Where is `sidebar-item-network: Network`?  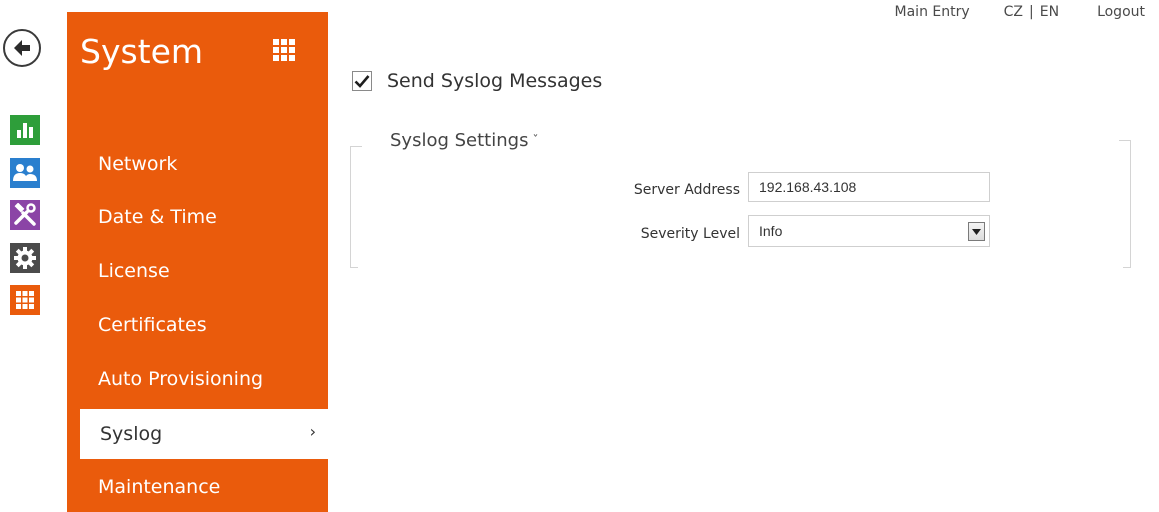 sidebar-item-network: Network is located at coordinates (204, 164).